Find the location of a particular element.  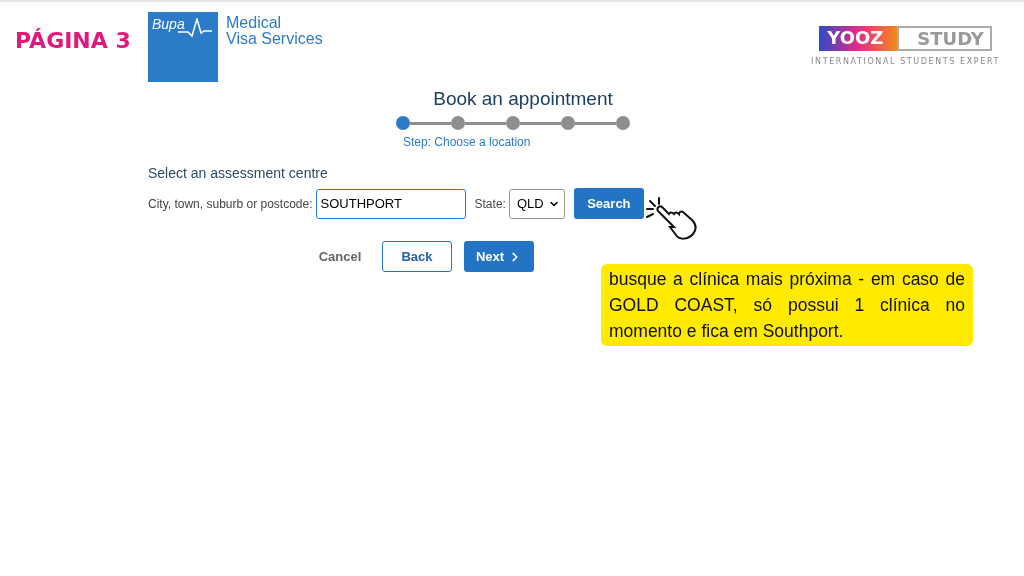

service-name: Medical is located at coordinates (254, 23).